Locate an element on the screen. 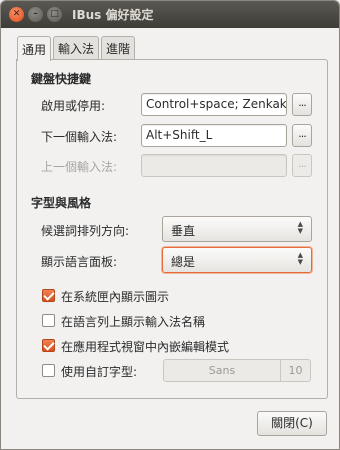 This screenshot has width=340, height=450. shortcuts-section-title: 鍵盤快捷鍵 is located at coordinates (61, 79).